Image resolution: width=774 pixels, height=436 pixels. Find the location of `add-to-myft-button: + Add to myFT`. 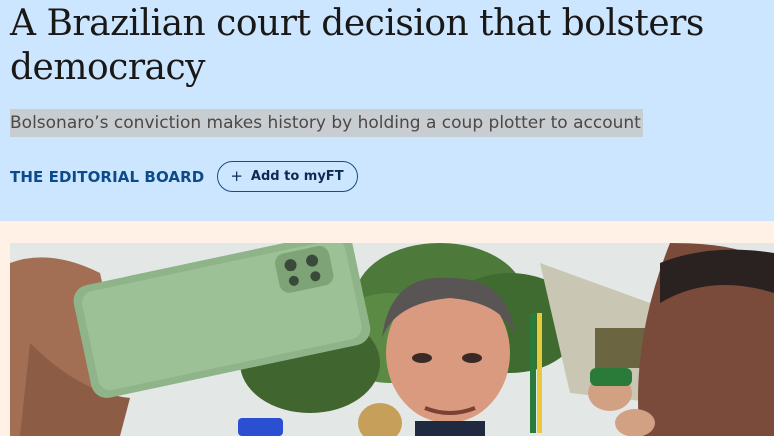

add-to-myft-button: + Add to myFT is located at coordinates (287, 176).